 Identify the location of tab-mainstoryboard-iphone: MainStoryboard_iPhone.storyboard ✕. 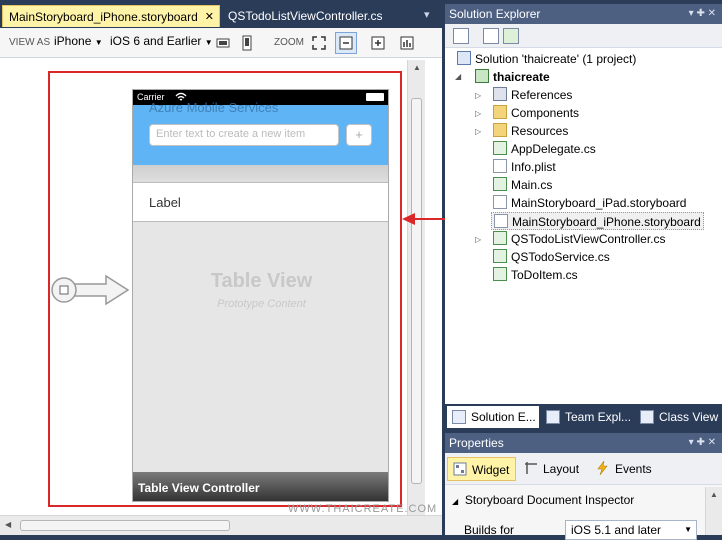
(111, 16).